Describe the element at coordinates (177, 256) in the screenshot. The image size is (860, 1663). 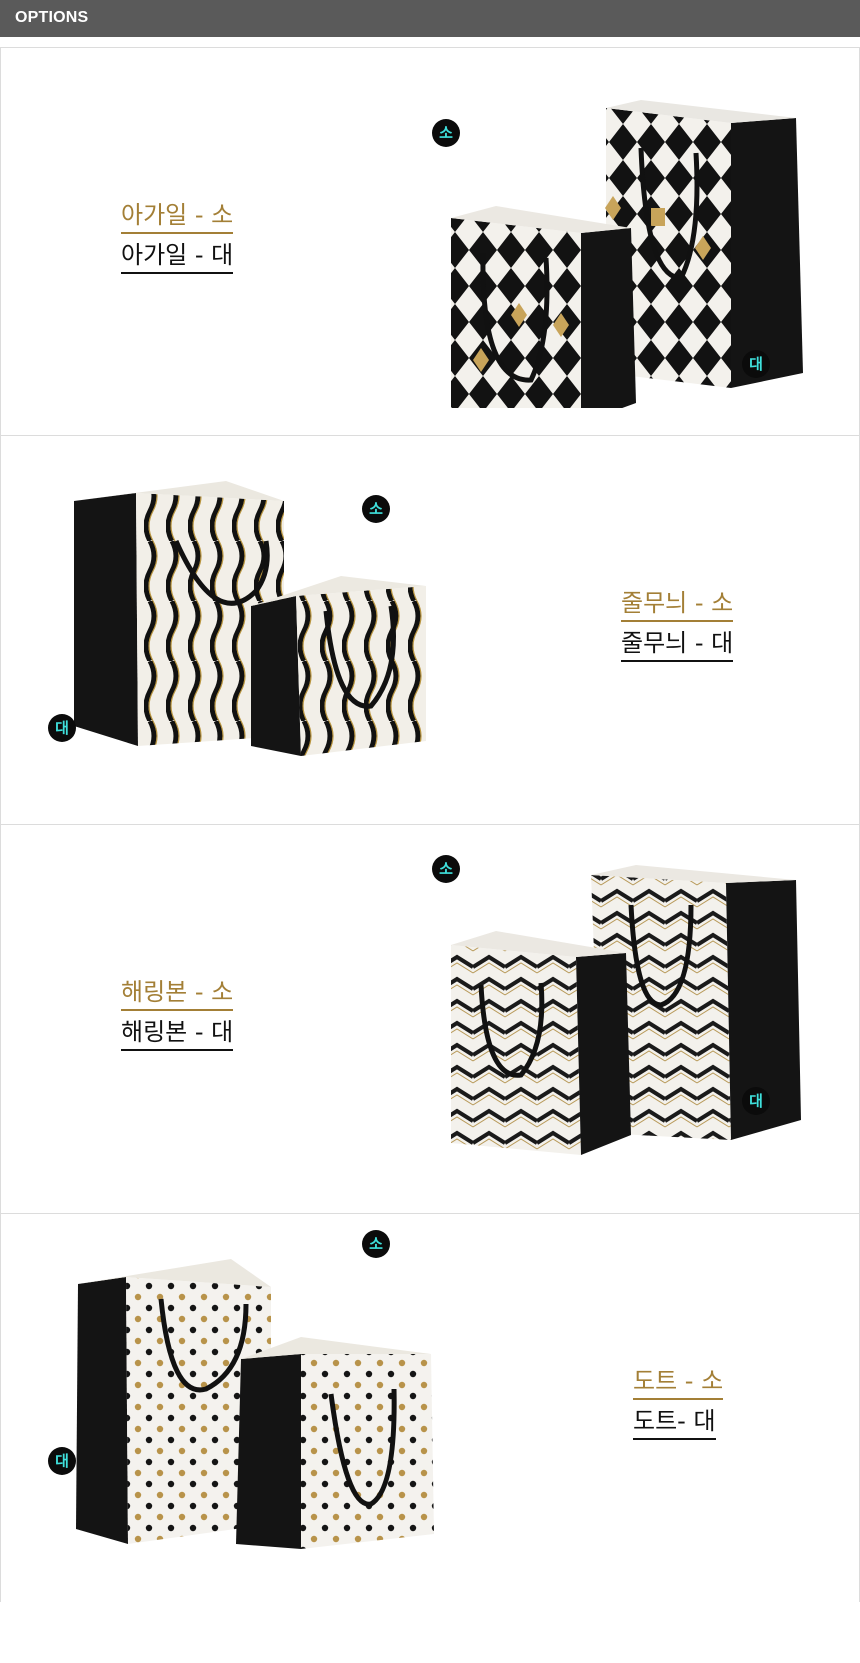
I see `option-large-label: 아가일 - 대` at that location.